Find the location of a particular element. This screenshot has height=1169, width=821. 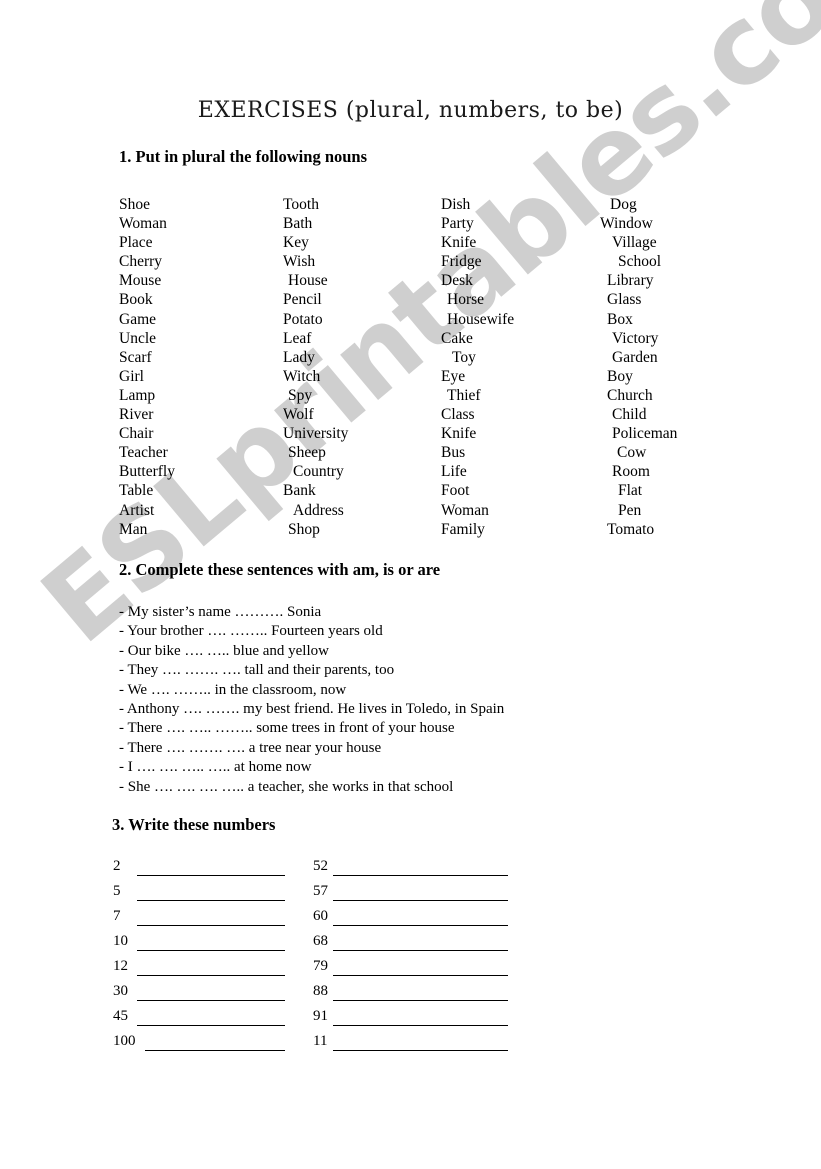

list-item: Book is located at coordinates (136, 300).